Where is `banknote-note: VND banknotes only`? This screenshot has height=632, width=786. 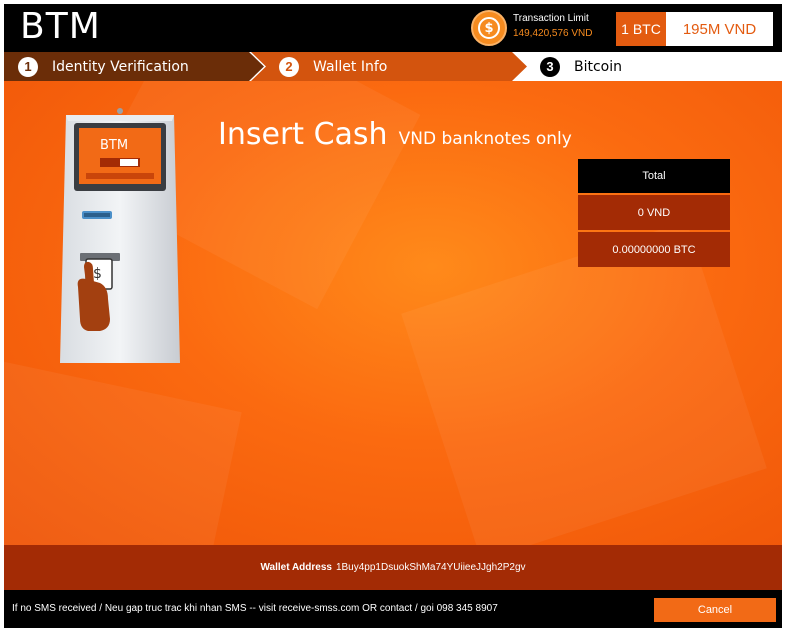 banknote-note: VND banknotes only is located at coordinates (485, 139).